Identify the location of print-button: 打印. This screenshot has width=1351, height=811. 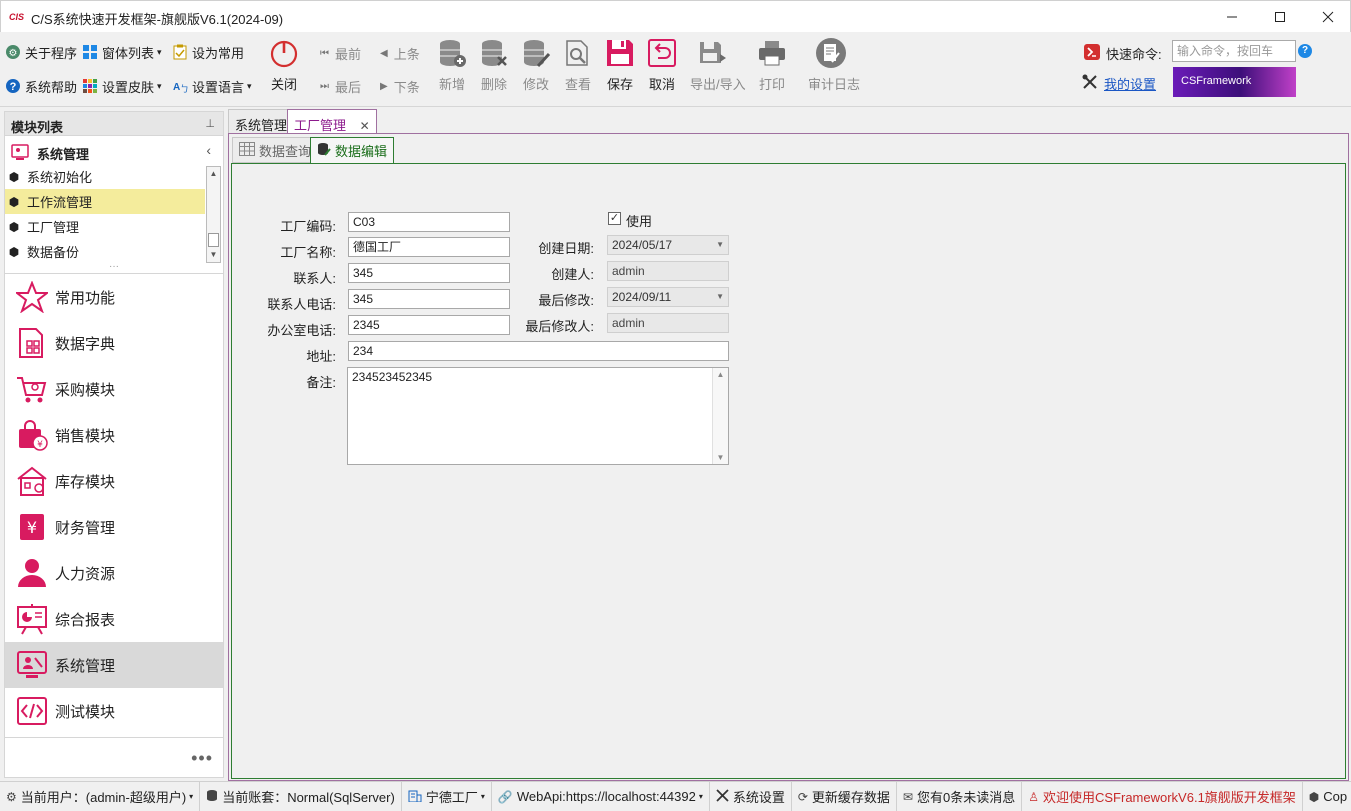
(772, 65).